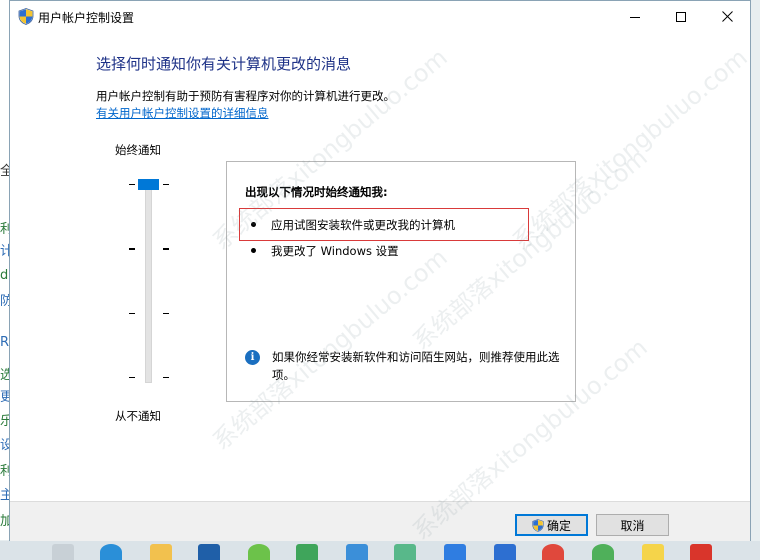 The height and width of the screenshot is (560, 760). I want to click on close-button, so click(727, 16).